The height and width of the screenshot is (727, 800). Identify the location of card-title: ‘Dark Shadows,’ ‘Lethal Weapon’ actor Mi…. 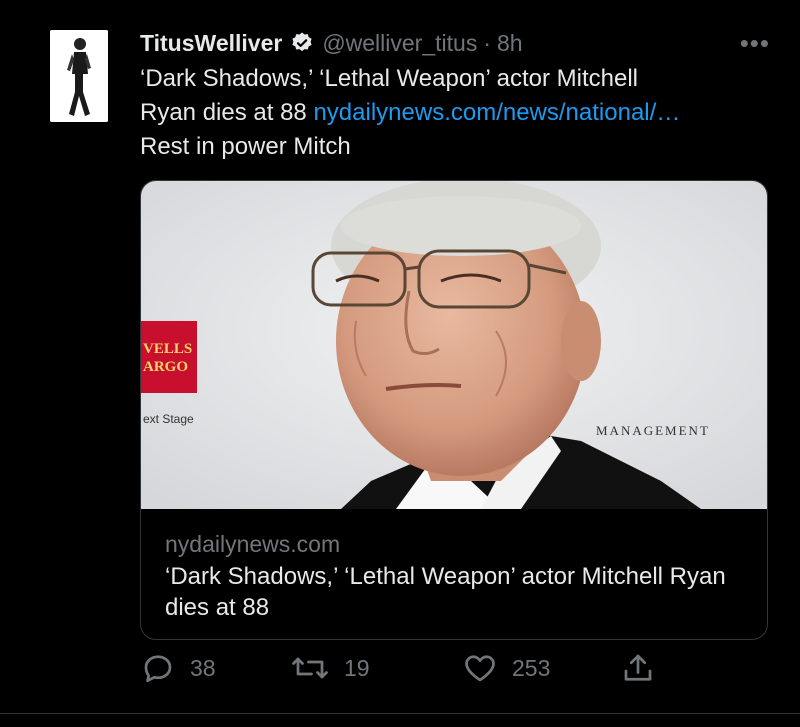
(445, 592).